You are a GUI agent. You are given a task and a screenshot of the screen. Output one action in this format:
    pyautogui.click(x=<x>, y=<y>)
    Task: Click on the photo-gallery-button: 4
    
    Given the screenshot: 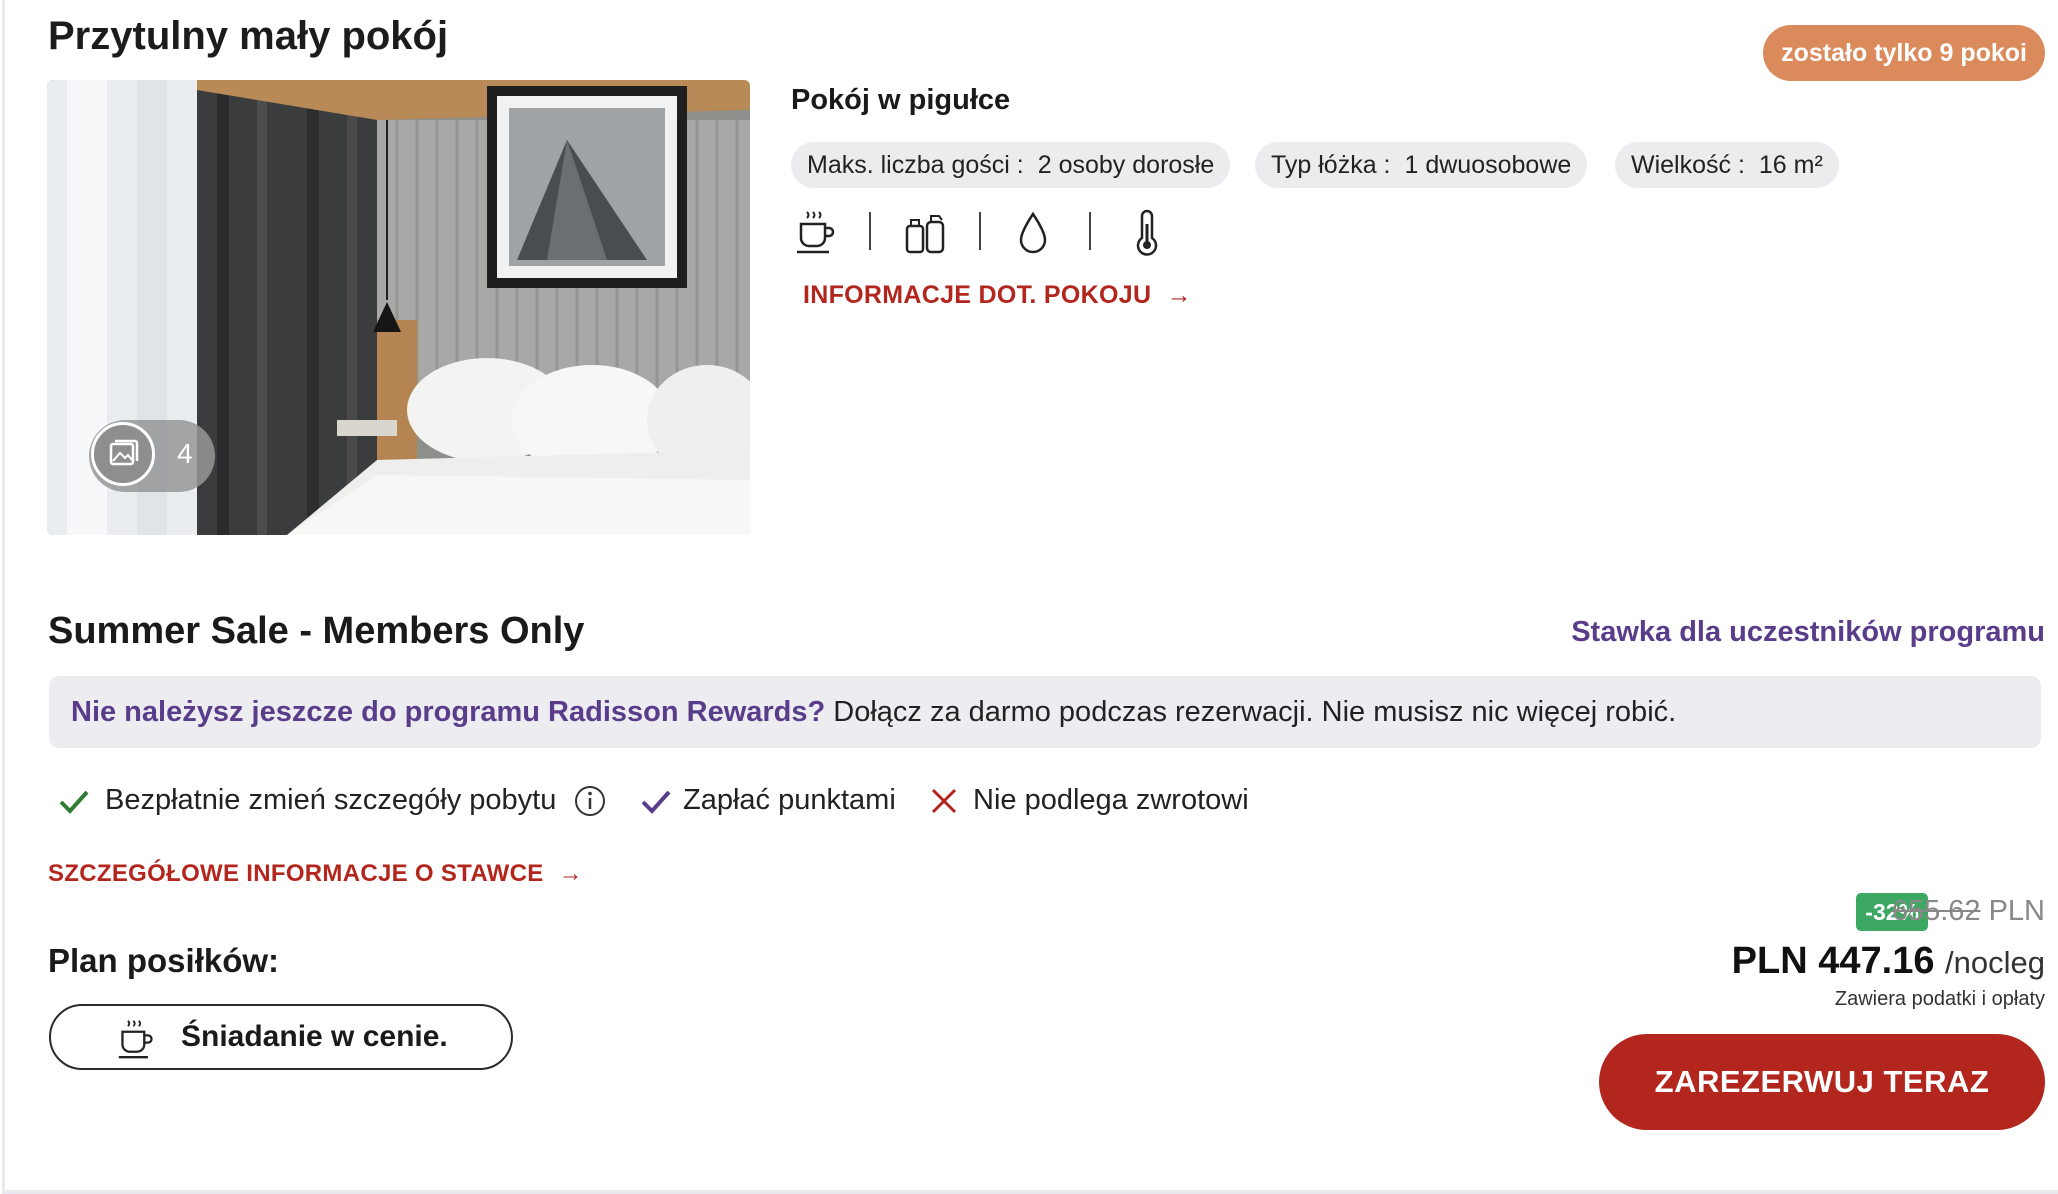 What is the action you would take?
    pyautogui.click(x=152, y=456)
    